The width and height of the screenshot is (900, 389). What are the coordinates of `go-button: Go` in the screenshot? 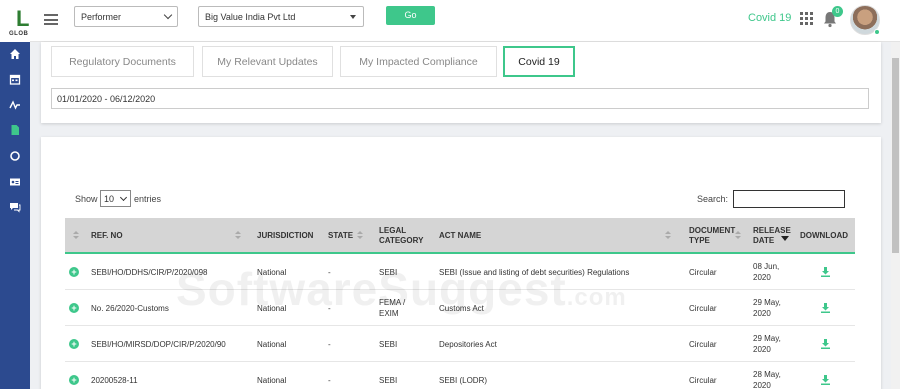 It's located at (410, 15).